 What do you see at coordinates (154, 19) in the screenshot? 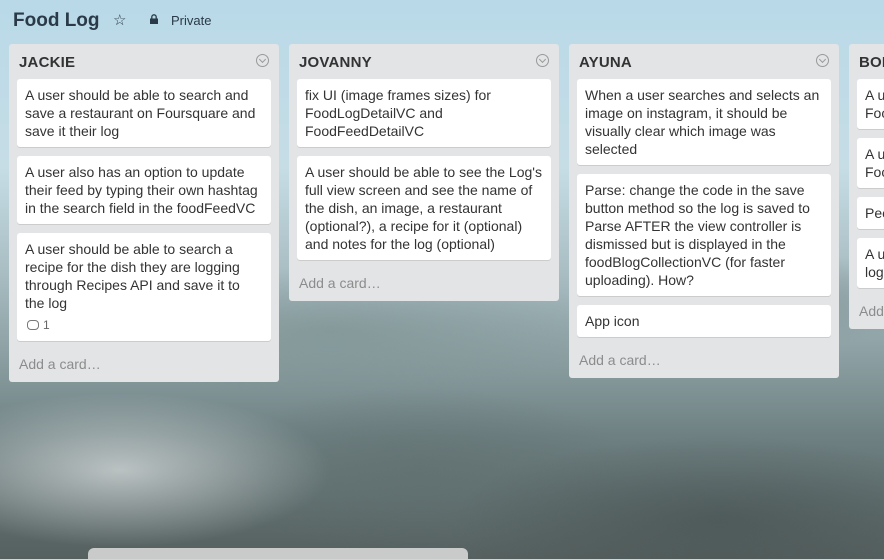
I see `lock-icon` at bounding box center [154, 19].